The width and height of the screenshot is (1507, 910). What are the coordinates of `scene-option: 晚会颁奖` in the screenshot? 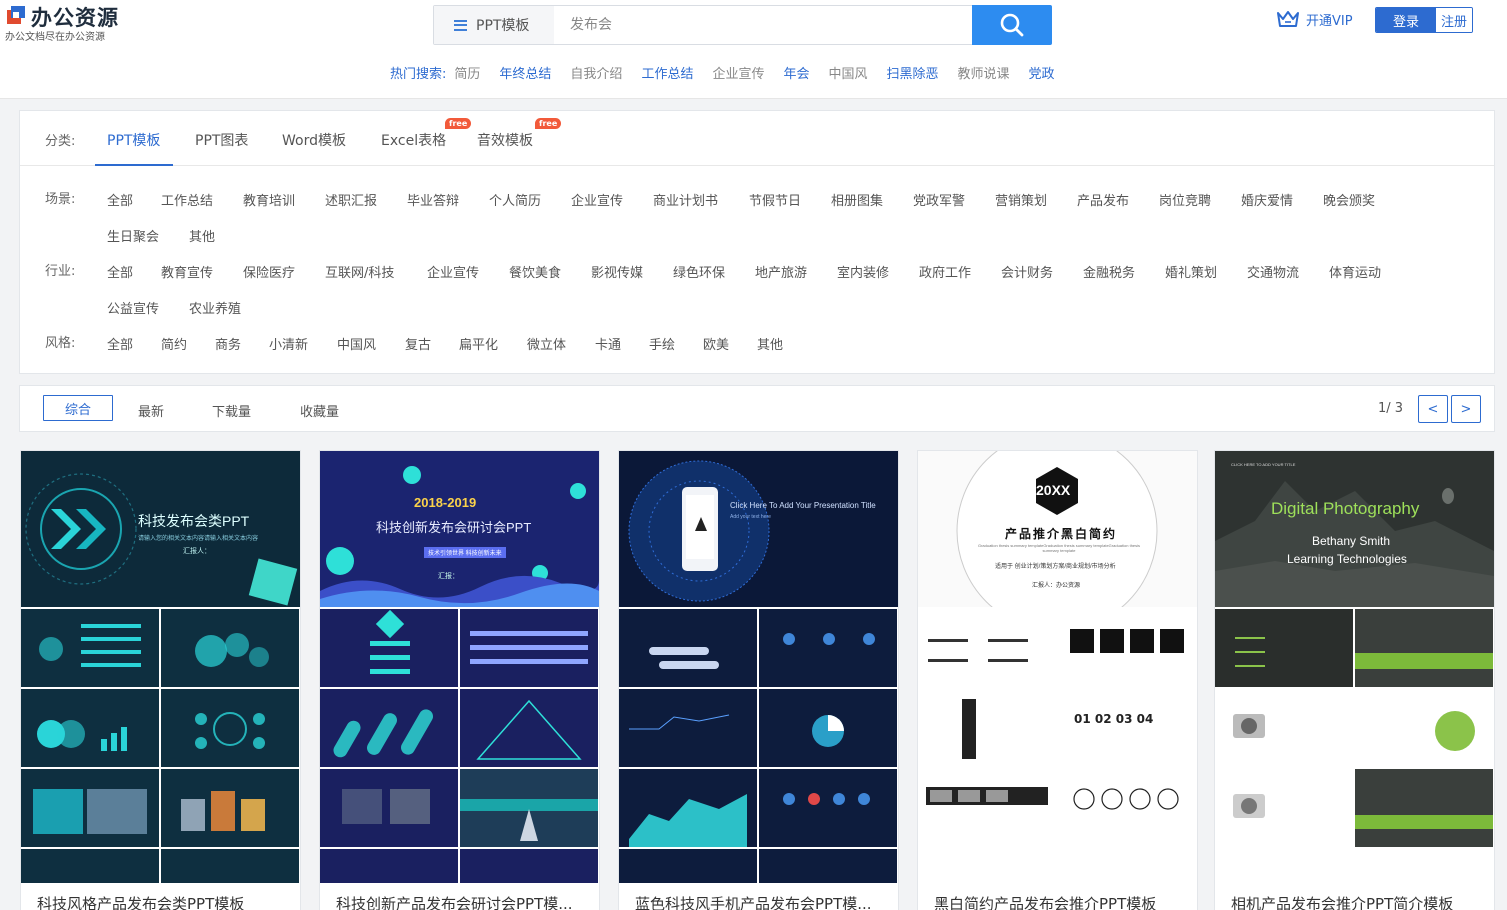 It's located at (1349, 199).